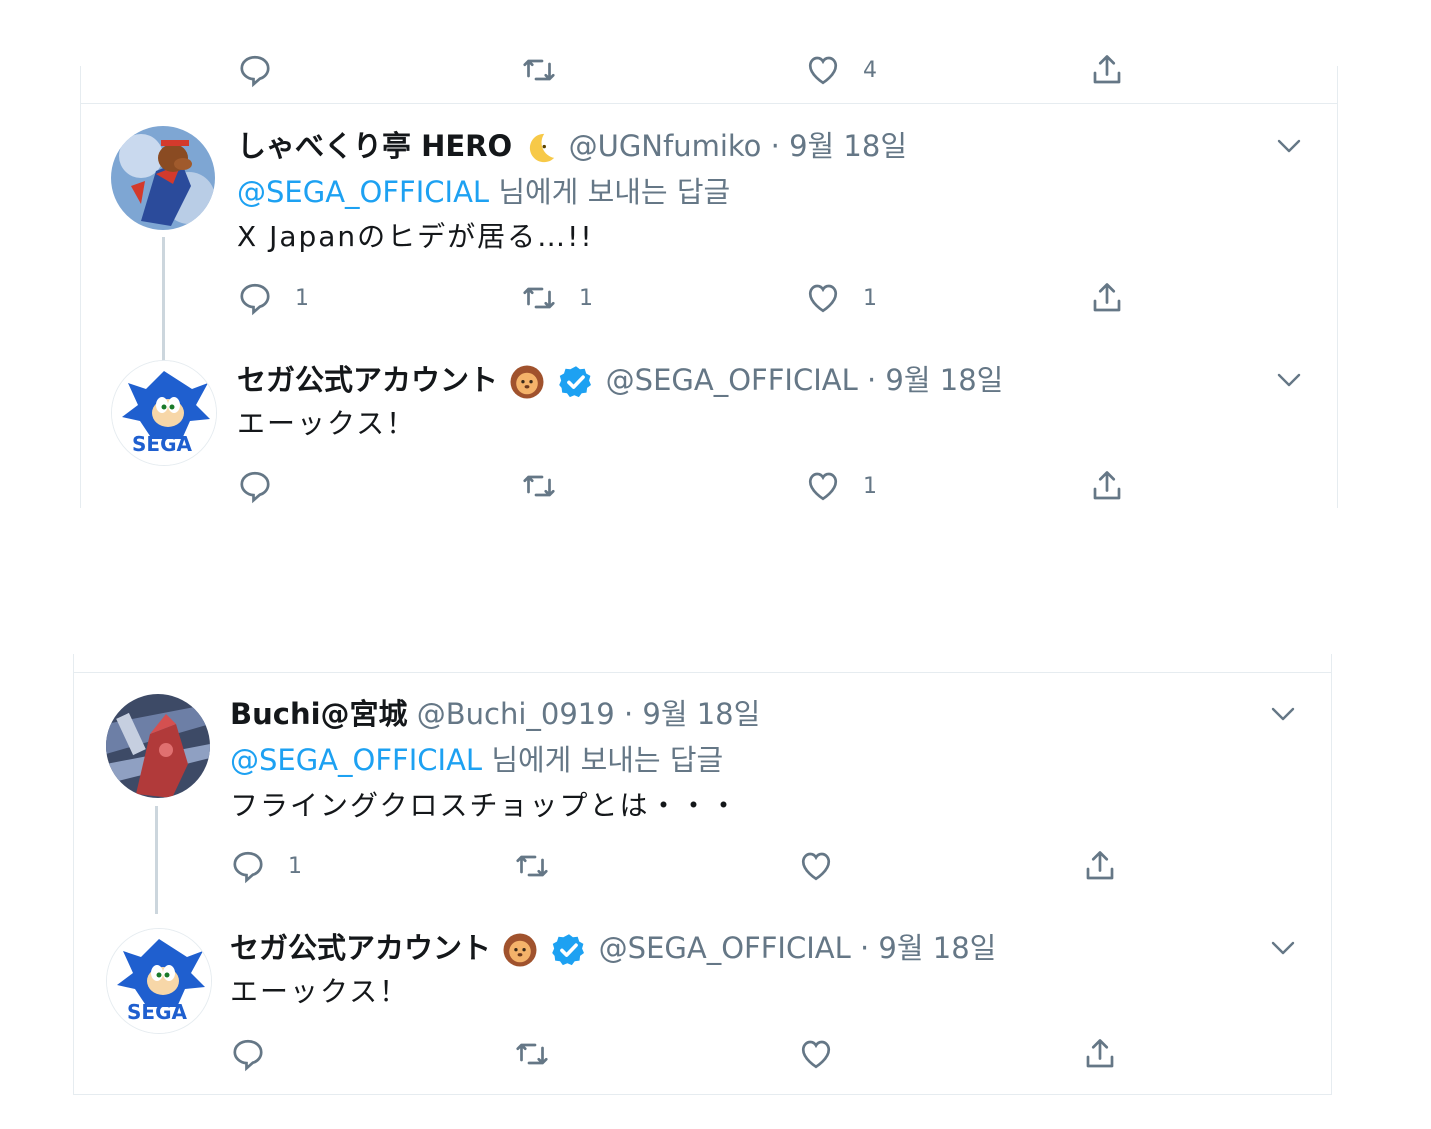 This screenshot has height=1129, width=1431. I want to click on user-handle: @UGNfumiko, so click(665, 146).